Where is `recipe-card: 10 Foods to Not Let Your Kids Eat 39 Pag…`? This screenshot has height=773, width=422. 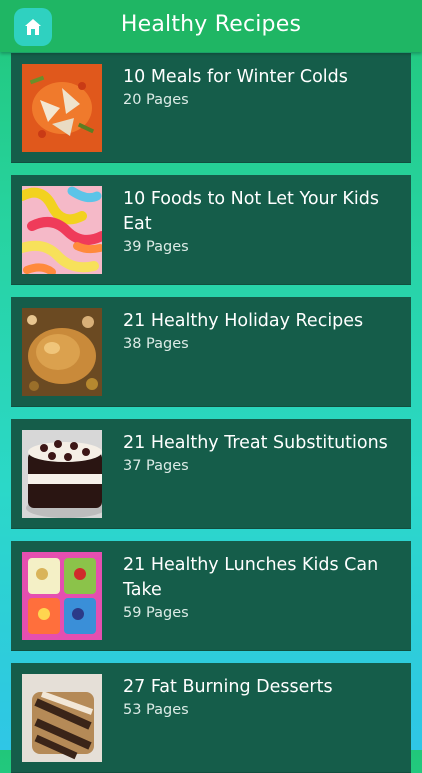
recipe-card: 10 Foods to Not Let Your Kids Eat 39 Pag… is located at coordinates (211, 230).